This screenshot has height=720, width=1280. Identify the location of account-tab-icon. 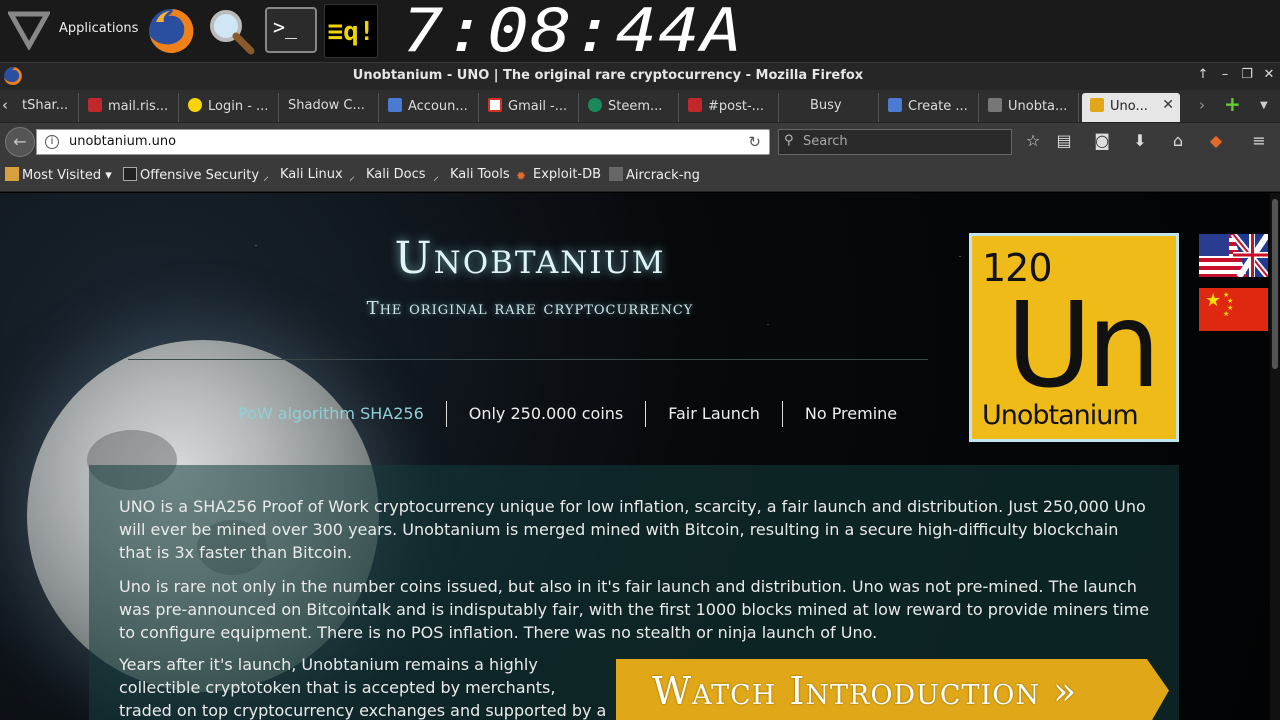
(395, 105).